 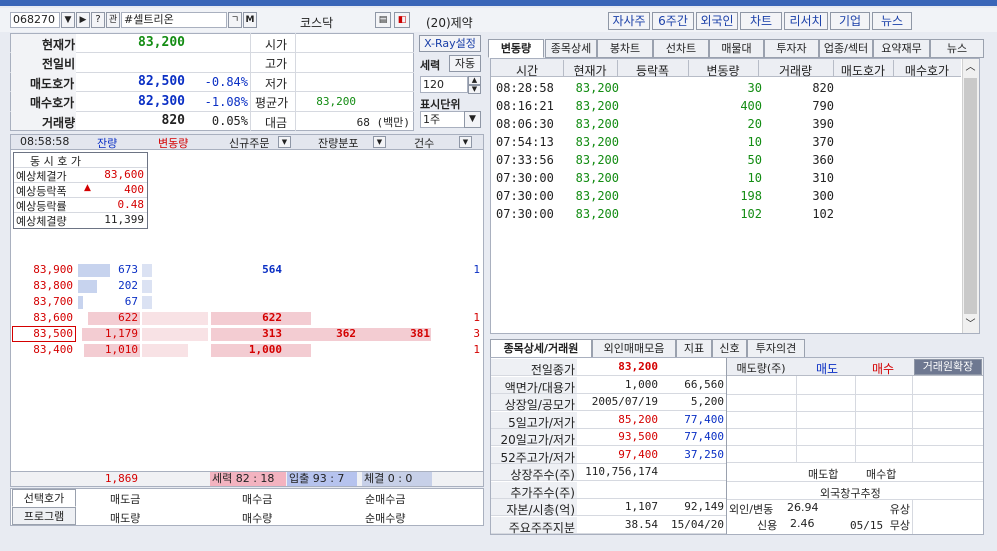 What do you see at coordinates (697, 524) in the screenshot?
I see `detail-value-2: 15/04/20` at bounding box center [697, 524].